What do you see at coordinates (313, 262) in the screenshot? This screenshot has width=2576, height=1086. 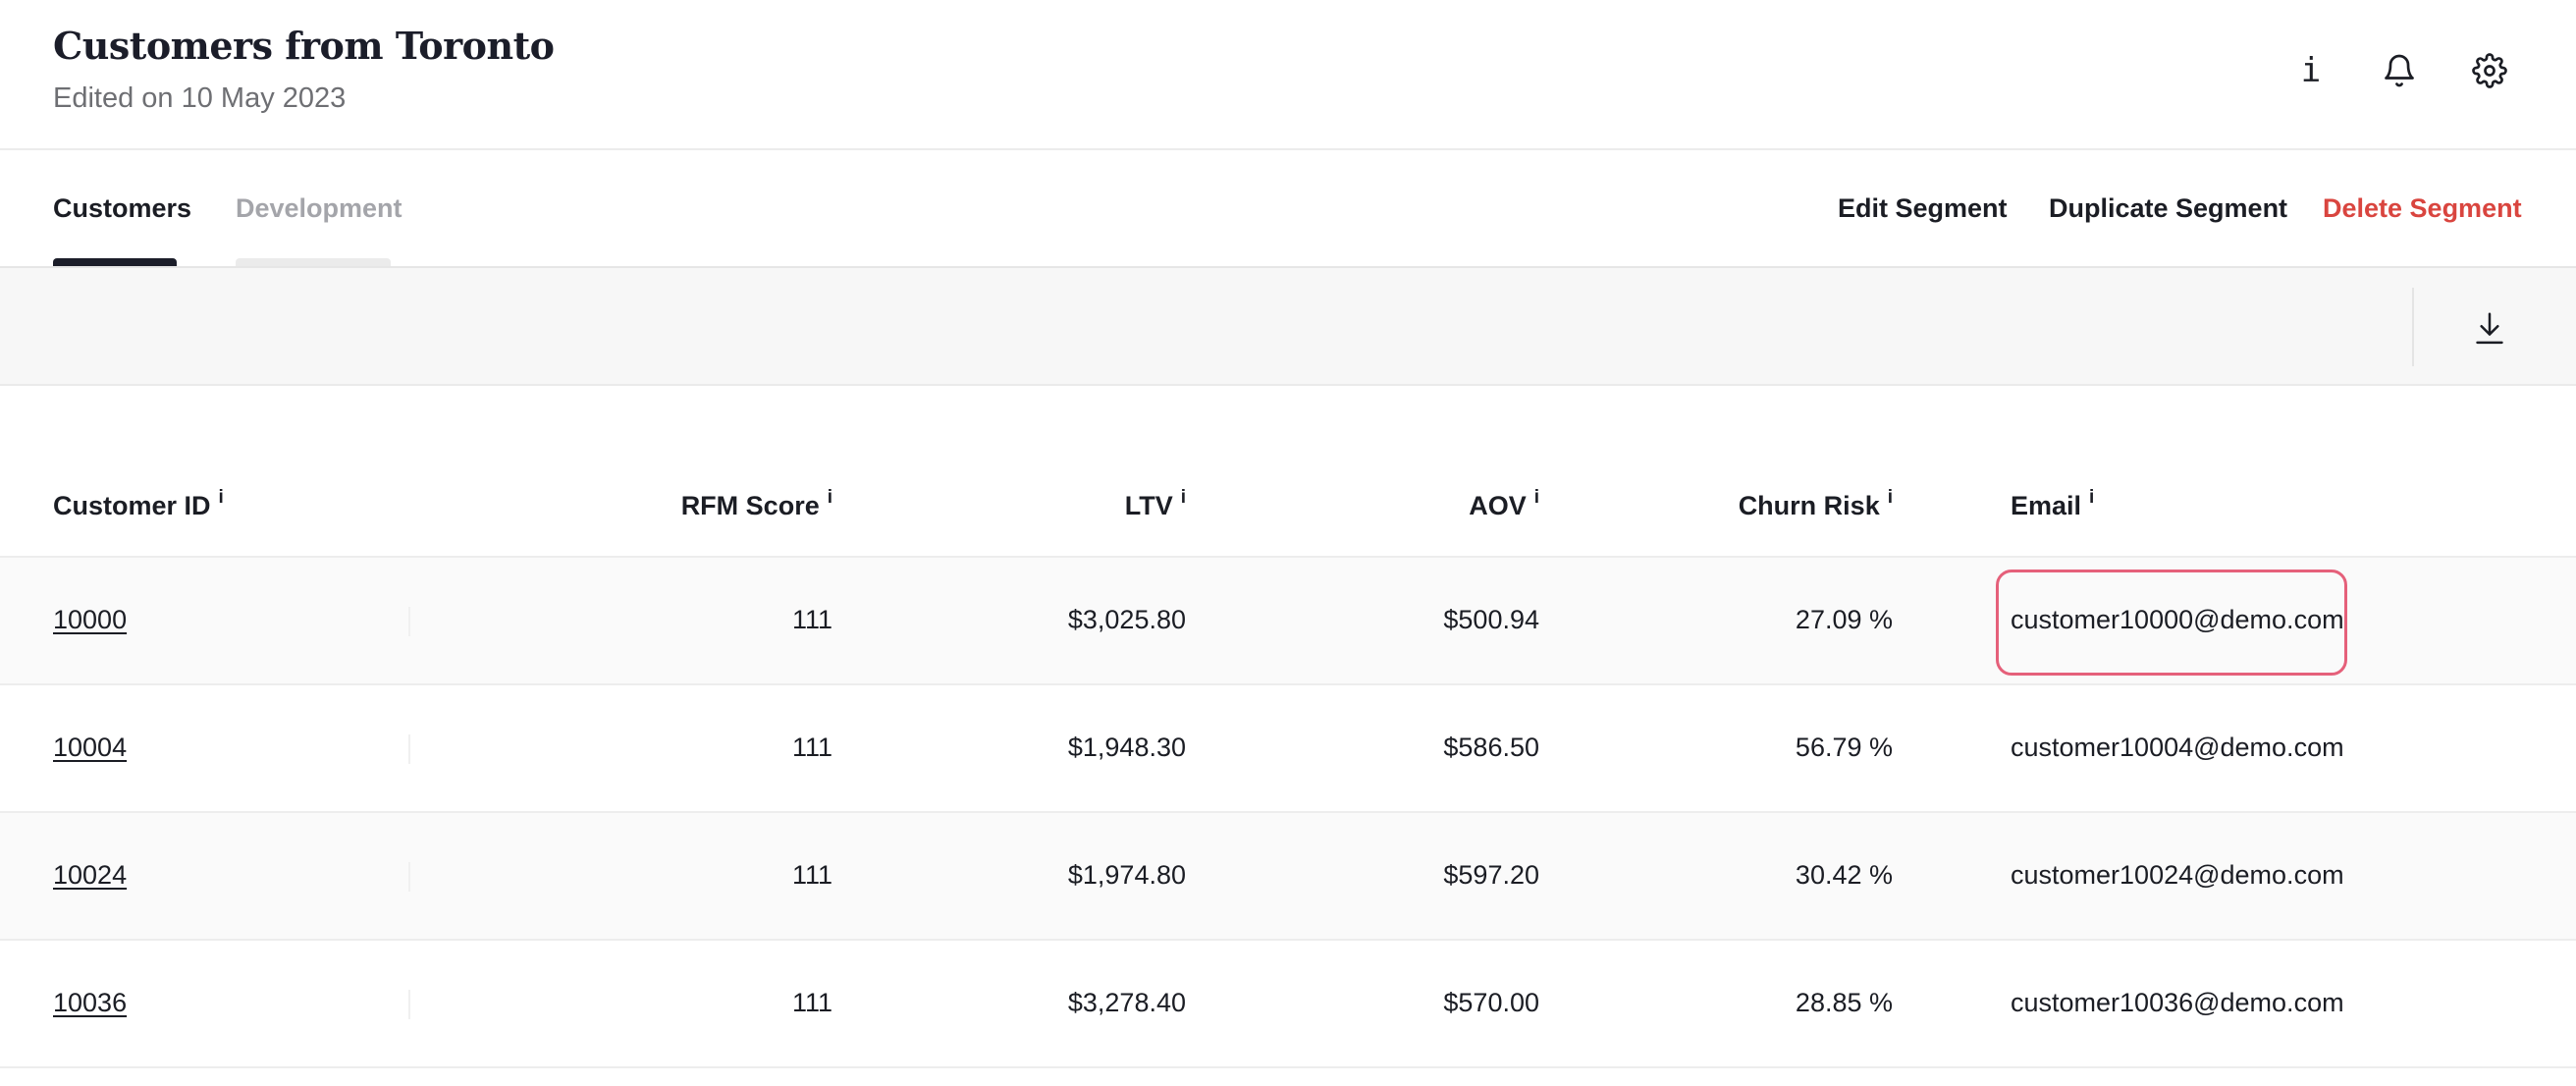 I see `tab-development-indicator` at bounding box center [313, 262].